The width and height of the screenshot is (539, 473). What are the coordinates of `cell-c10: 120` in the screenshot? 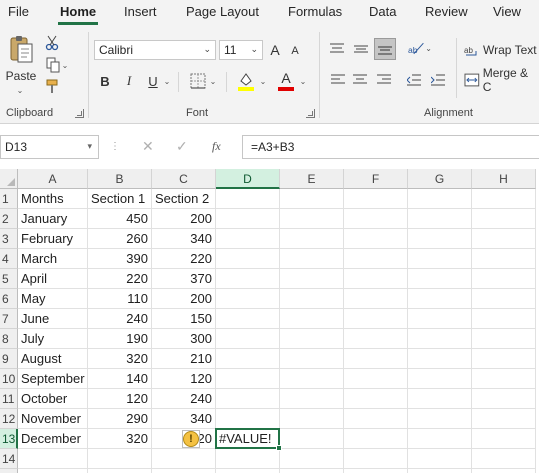 It's located at (184, 379).